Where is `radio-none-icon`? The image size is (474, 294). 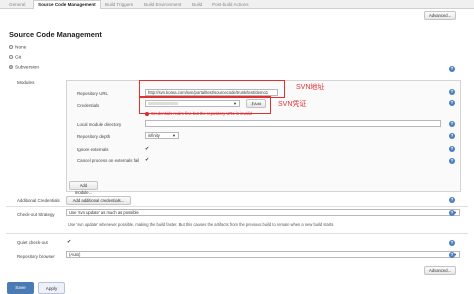 radio-none-icon is located at coordinates (11, 47).